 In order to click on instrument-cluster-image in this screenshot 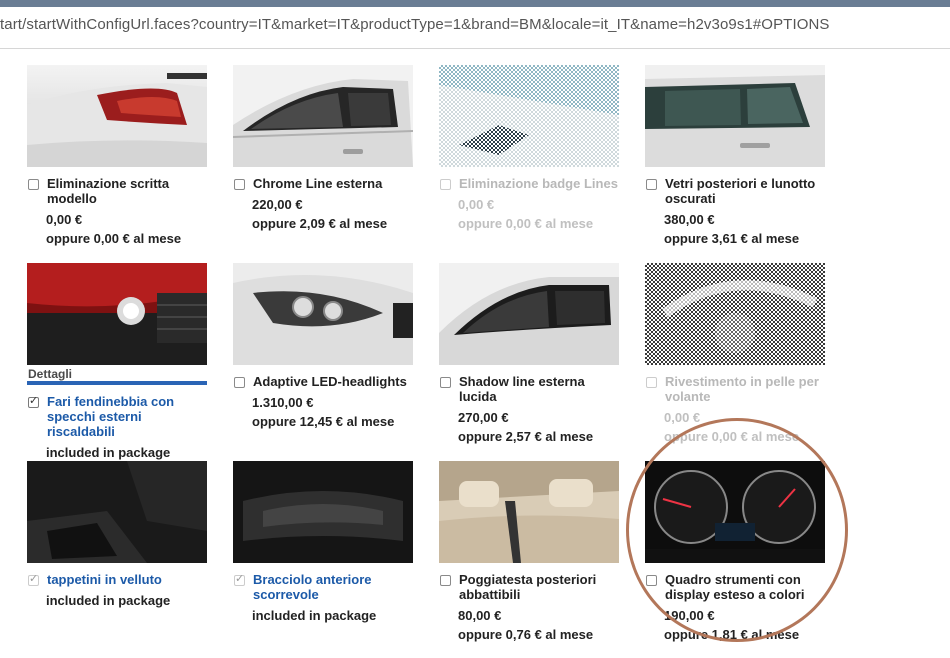, I will do `click(735, 512)`.